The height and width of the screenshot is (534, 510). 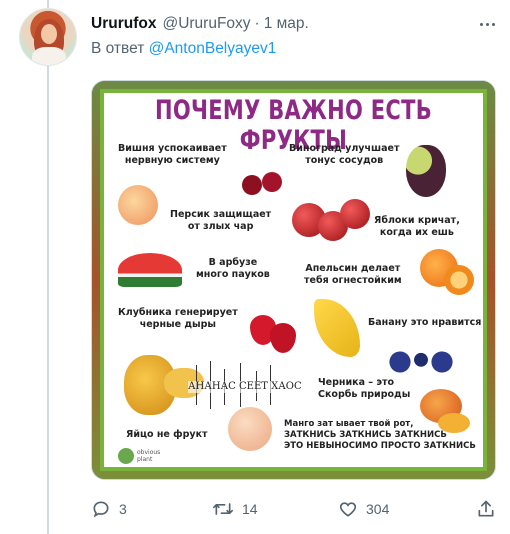 I want to click on tweet-header: Ururufox @UruruFoxy · 1 мар., so click(x=200, y=24).